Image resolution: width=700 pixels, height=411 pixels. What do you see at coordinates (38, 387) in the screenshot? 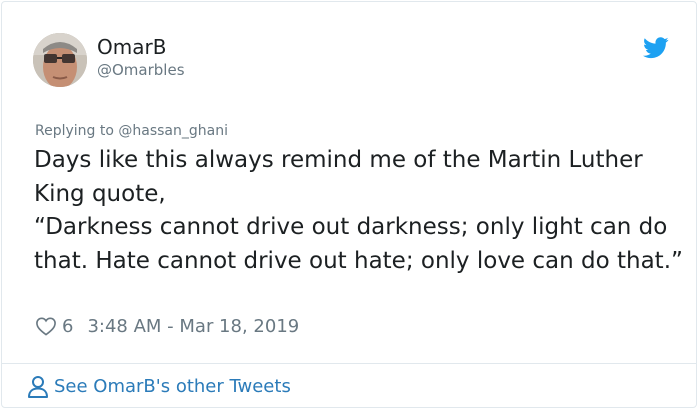
I see `person-icon` at bounding box center [38, 387].